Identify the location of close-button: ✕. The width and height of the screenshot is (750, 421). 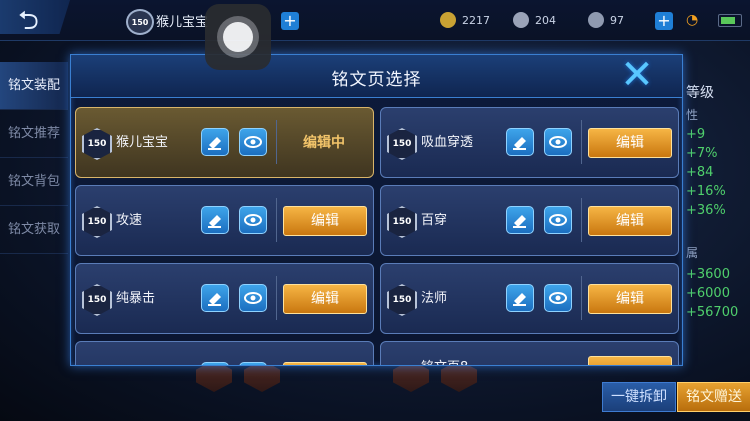
(637, 76).